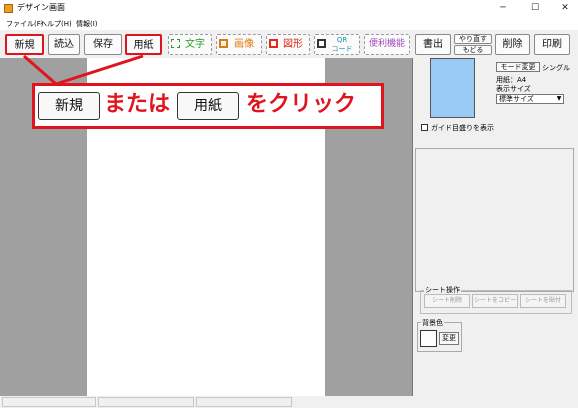 The height and width of the screenshot is (408, 578). Describe the element at coordinates (447, 301) in the screenshot. I see `sheet-delete-button: シート削除` at that location.